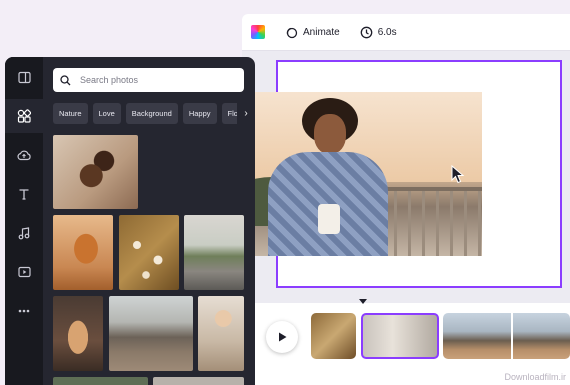  I want to click on rail-item-more, so click(24, 311).